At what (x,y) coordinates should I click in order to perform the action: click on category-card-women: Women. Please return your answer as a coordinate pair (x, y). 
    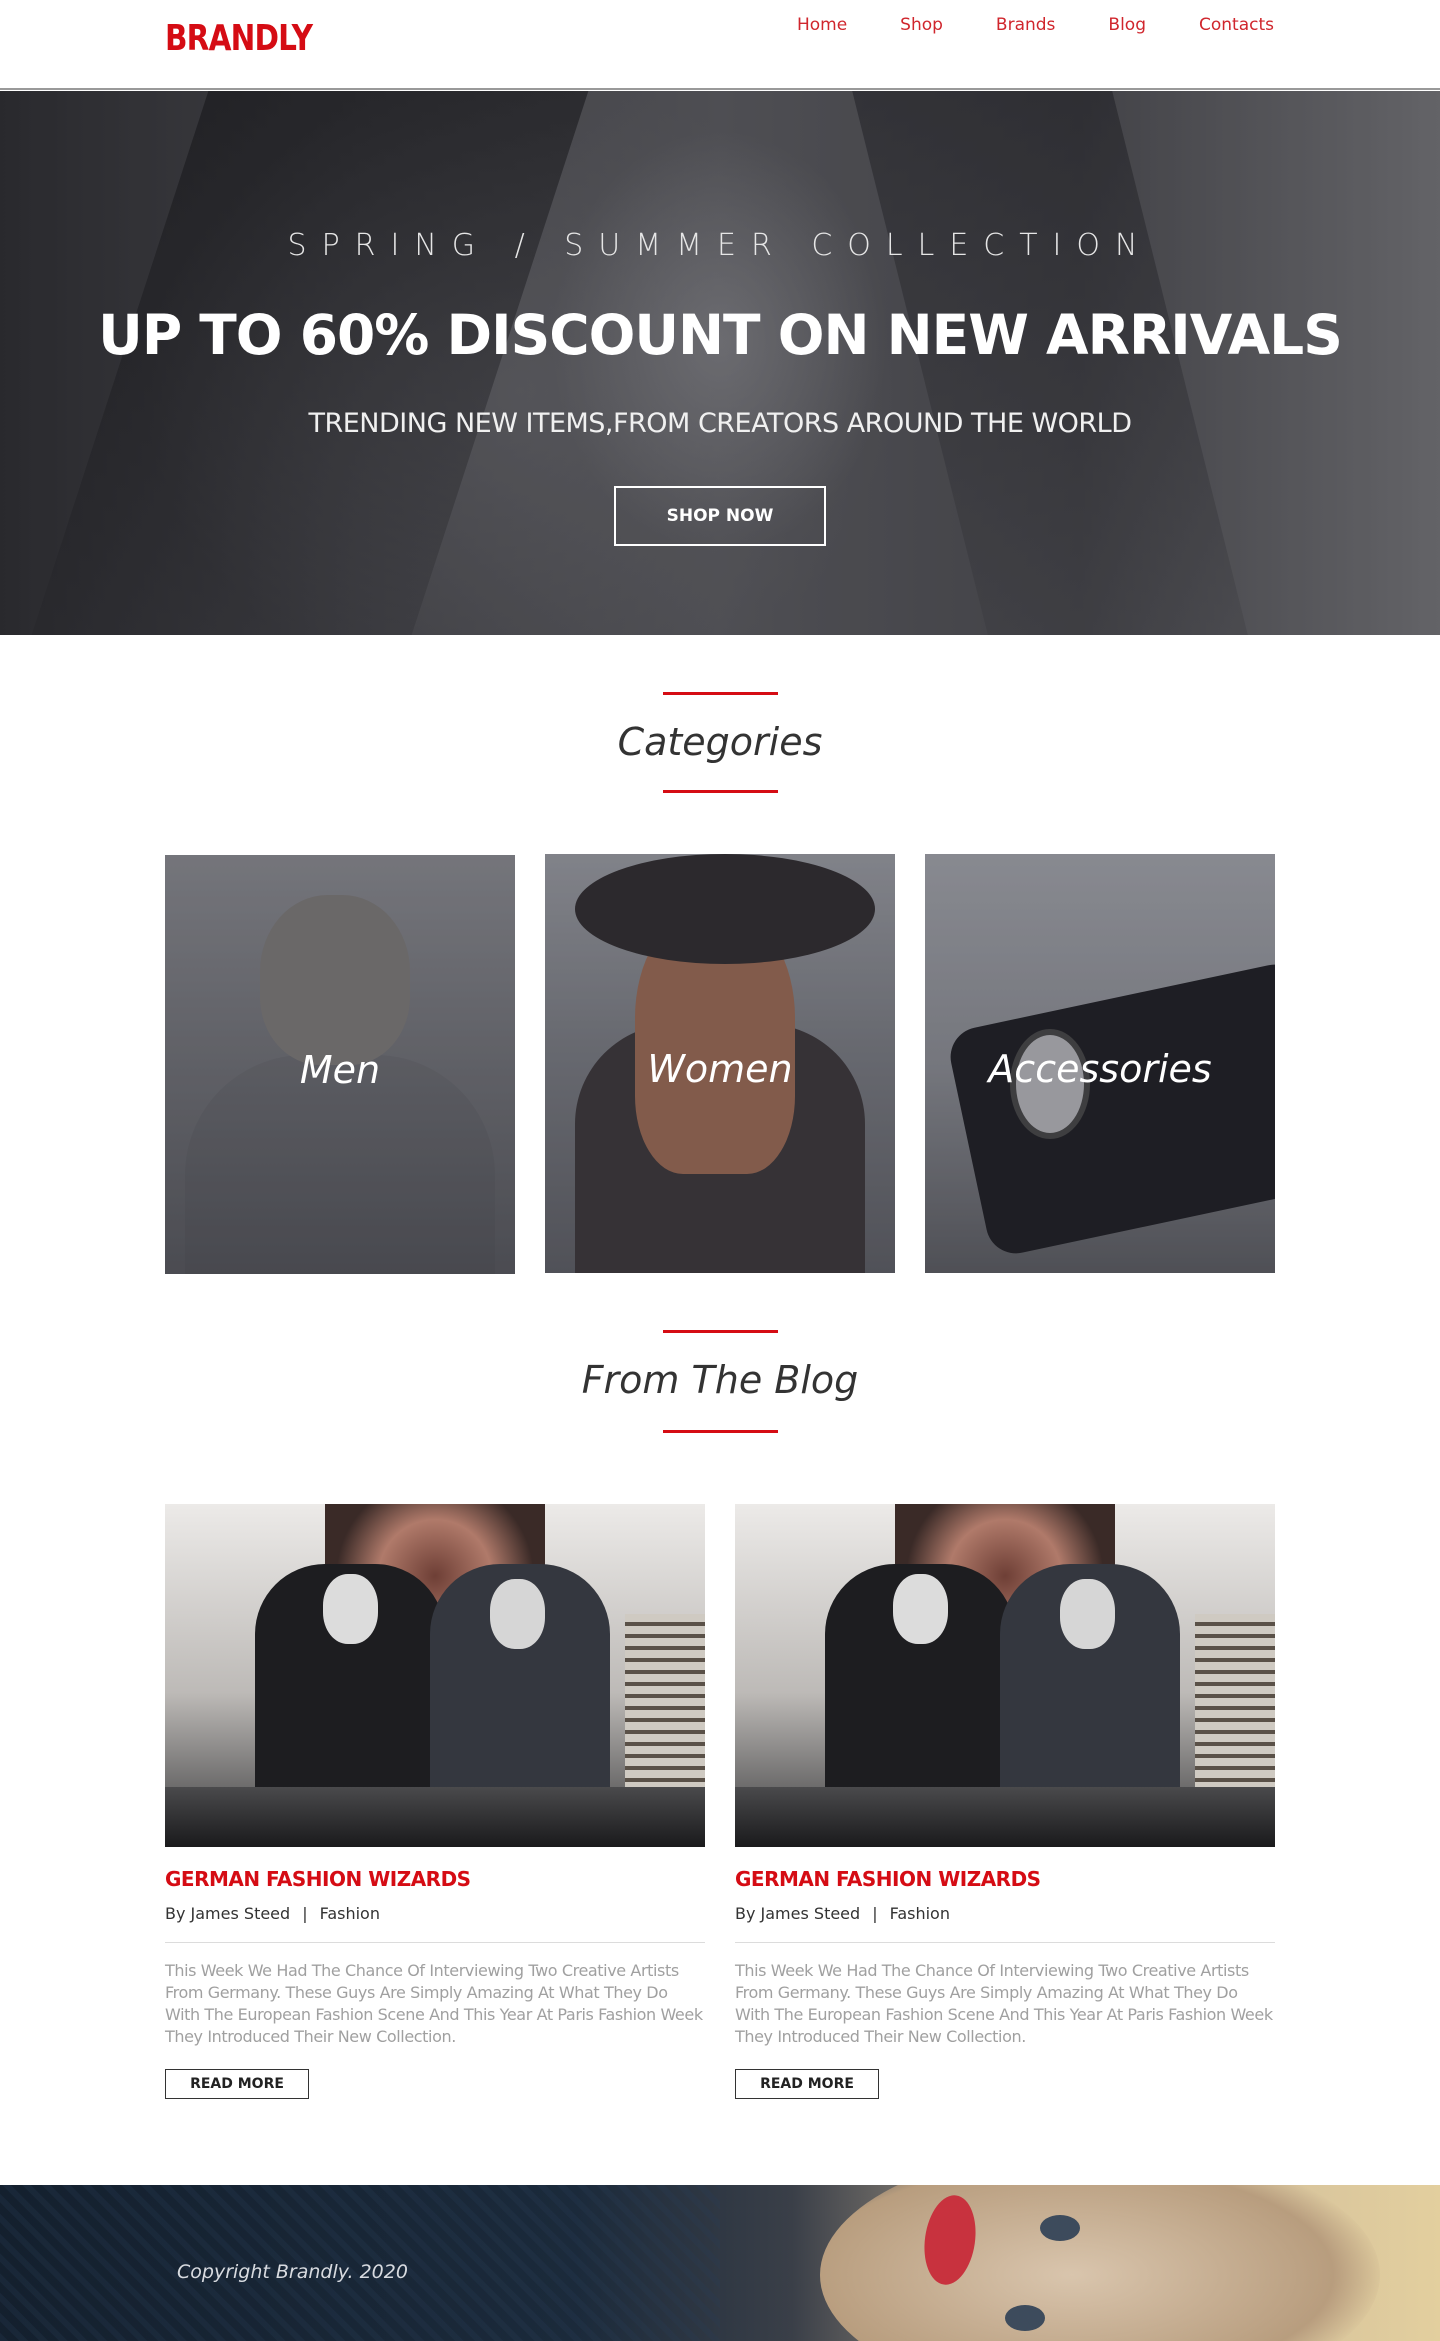
    Looking at the image, I should click on (720, 1063).